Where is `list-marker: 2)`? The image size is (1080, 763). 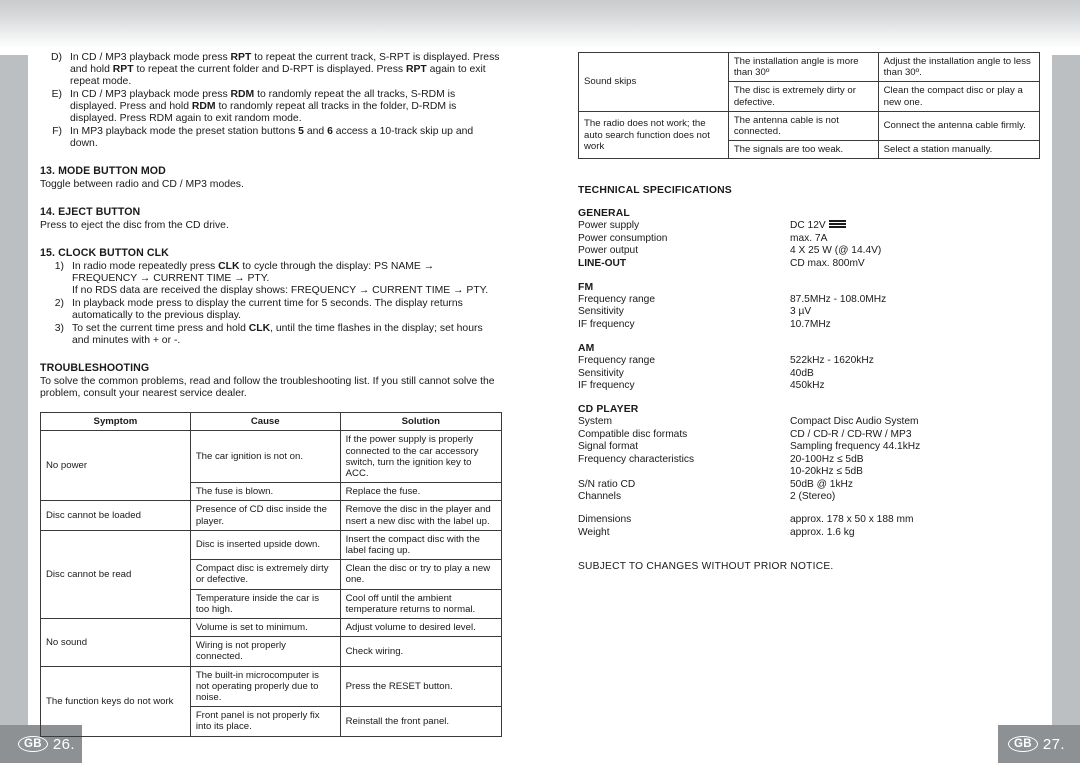 list-marker: 2) is located at coordinates (59, 303).